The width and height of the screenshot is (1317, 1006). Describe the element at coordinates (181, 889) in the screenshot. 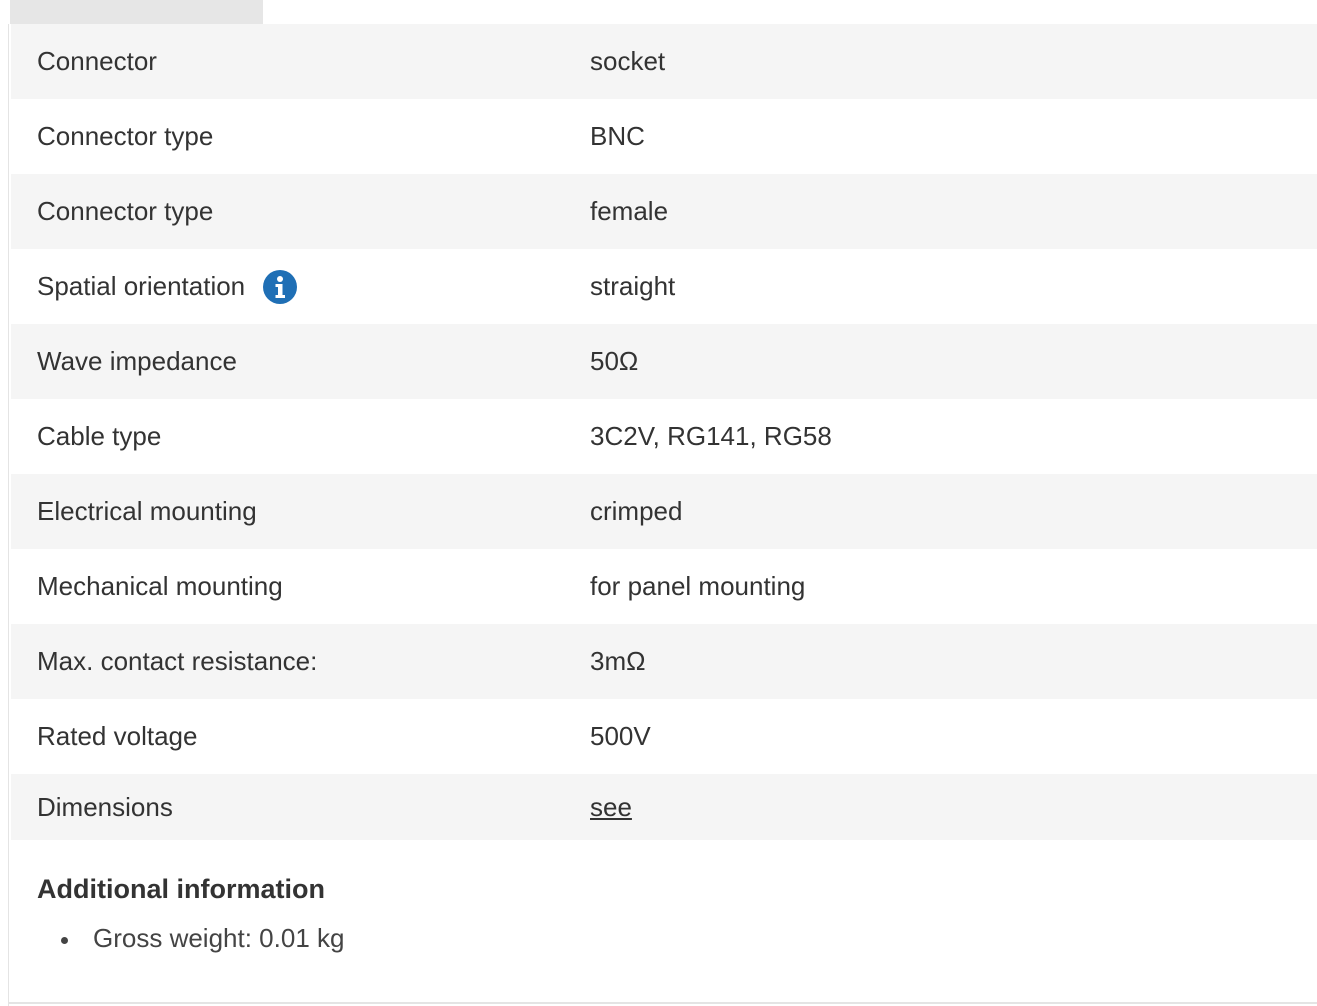

I see `additional-information-title: Additional information` at that location.